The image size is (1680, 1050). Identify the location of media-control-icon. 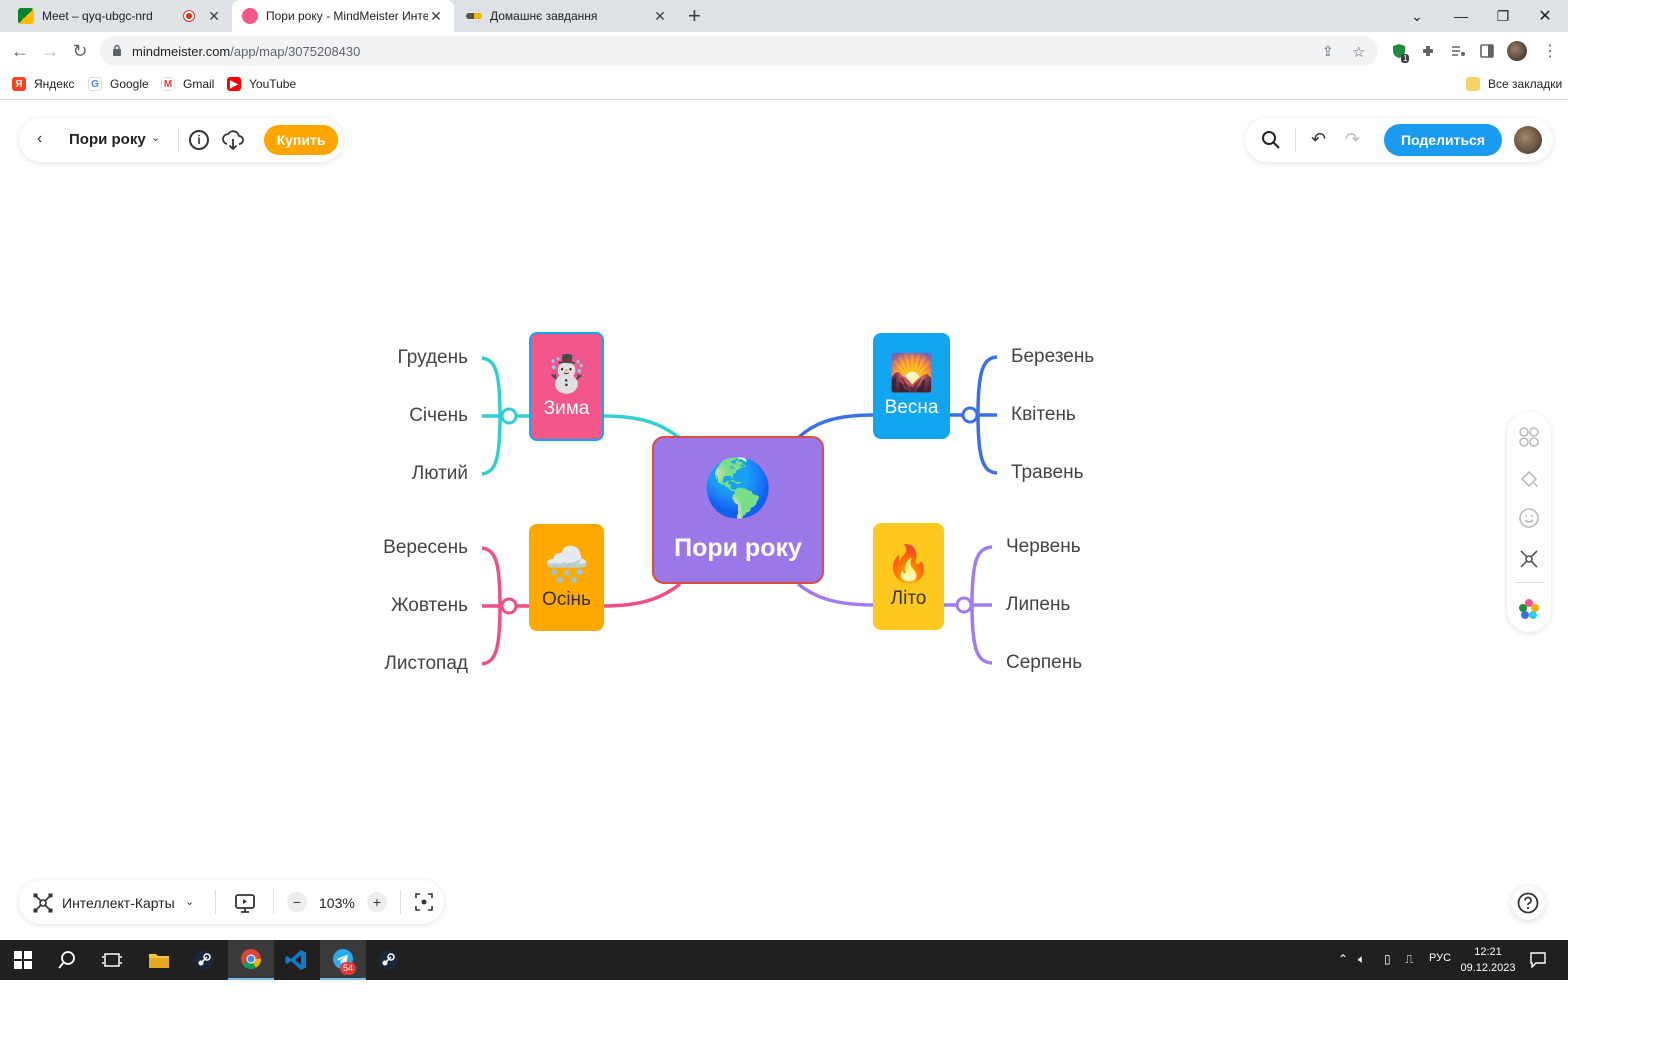
(1458, 51).